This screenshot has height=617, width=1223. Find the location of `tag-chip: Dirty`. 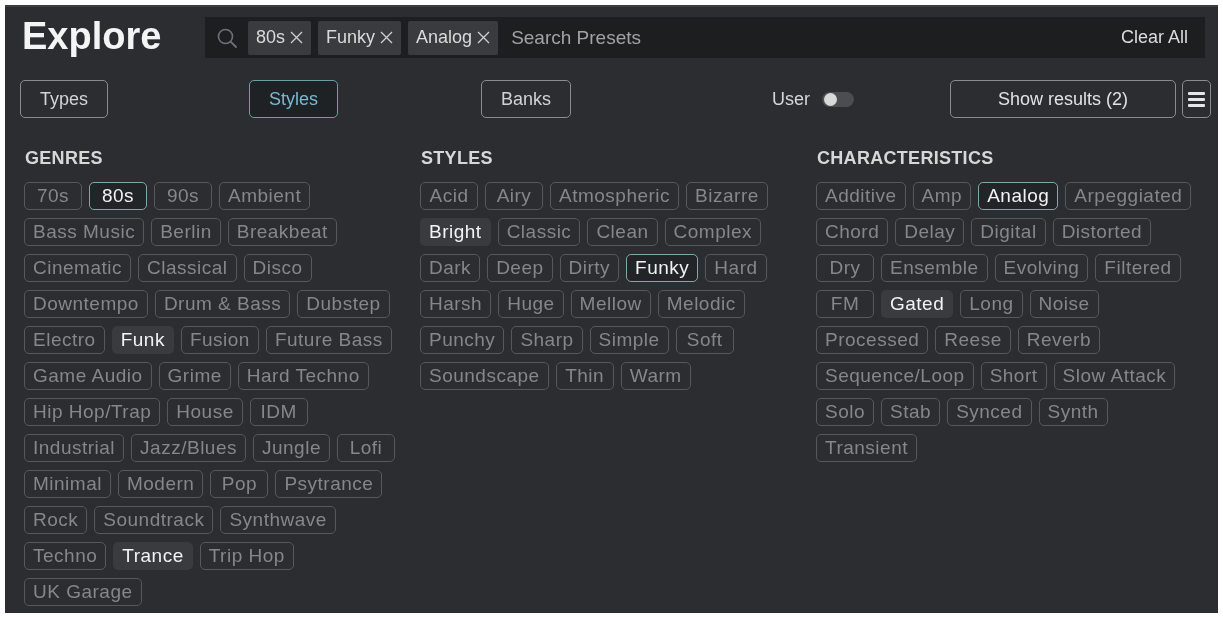

tag-chip: Dirty is located at coordinates (589, 268).